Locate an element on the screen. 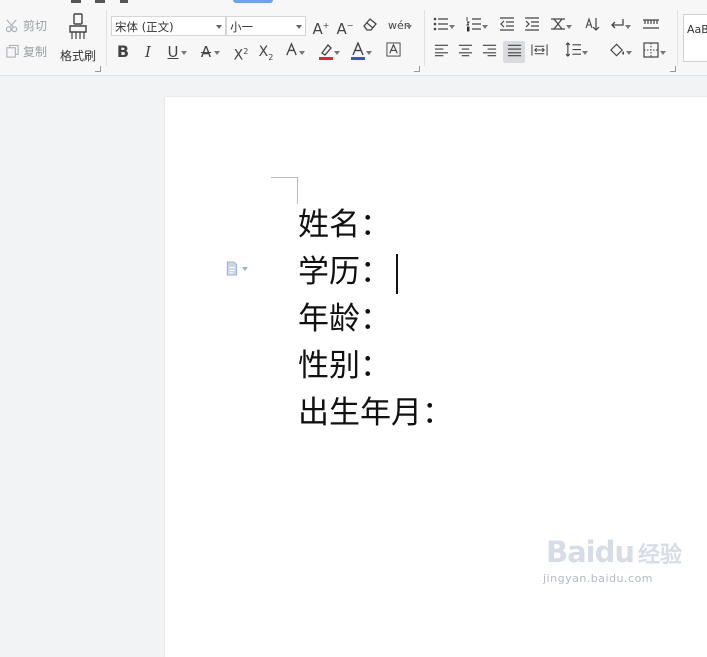 The width and height of the screenshot is (707, 657). active-tab-indicator is located at coordinates (253, 1).